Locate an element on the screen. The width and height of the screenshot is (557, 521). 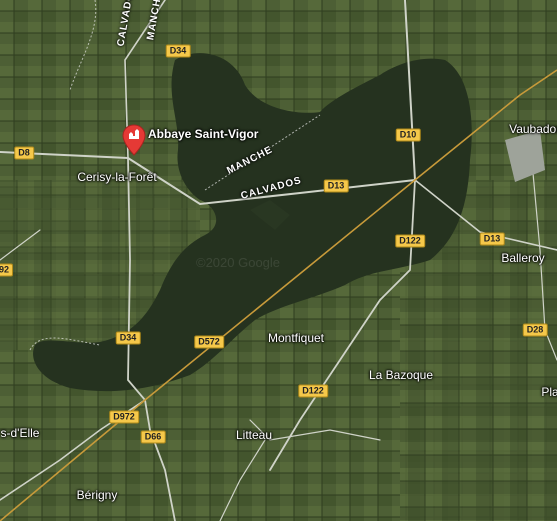
road-shield-d122-south: D122 is located at coordinates (313, 391).